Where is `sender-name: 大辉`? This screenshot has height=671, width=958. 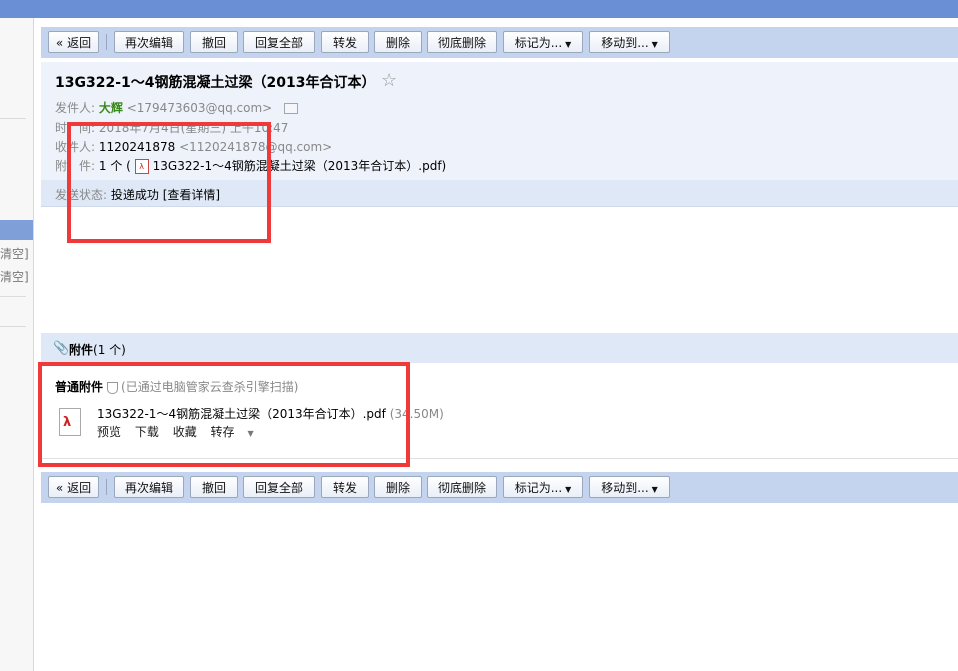
sender-name: 大辉 is located at coordinates (111, 108).